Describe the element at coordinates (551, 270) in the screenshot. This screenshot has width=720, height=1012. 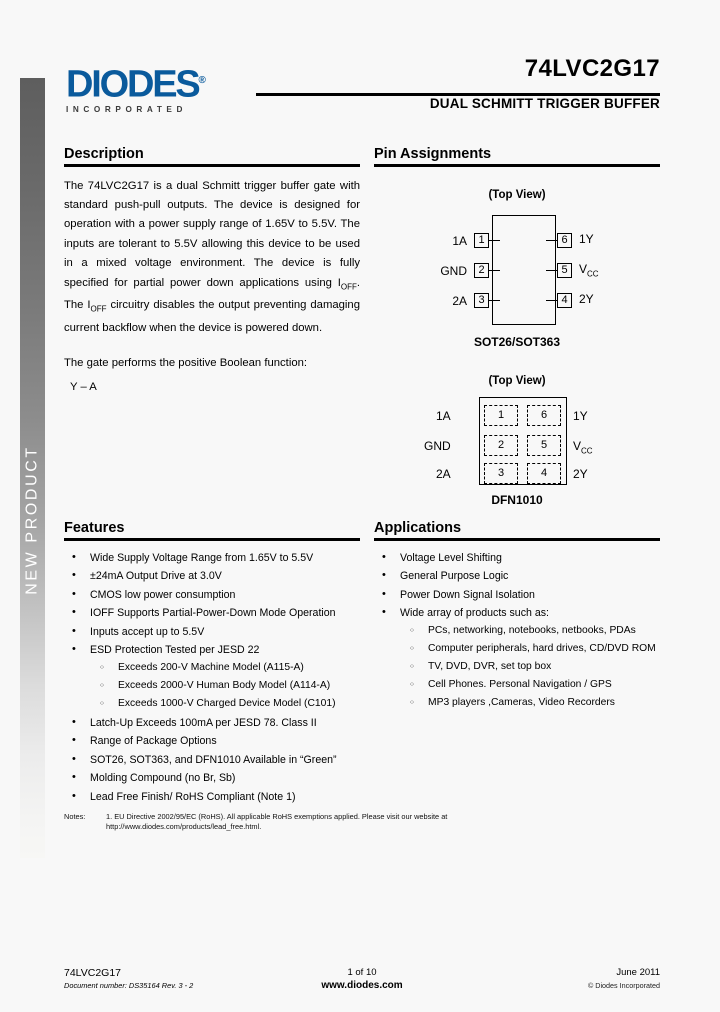
I see `sot-pin-right-5-lead` at that location.